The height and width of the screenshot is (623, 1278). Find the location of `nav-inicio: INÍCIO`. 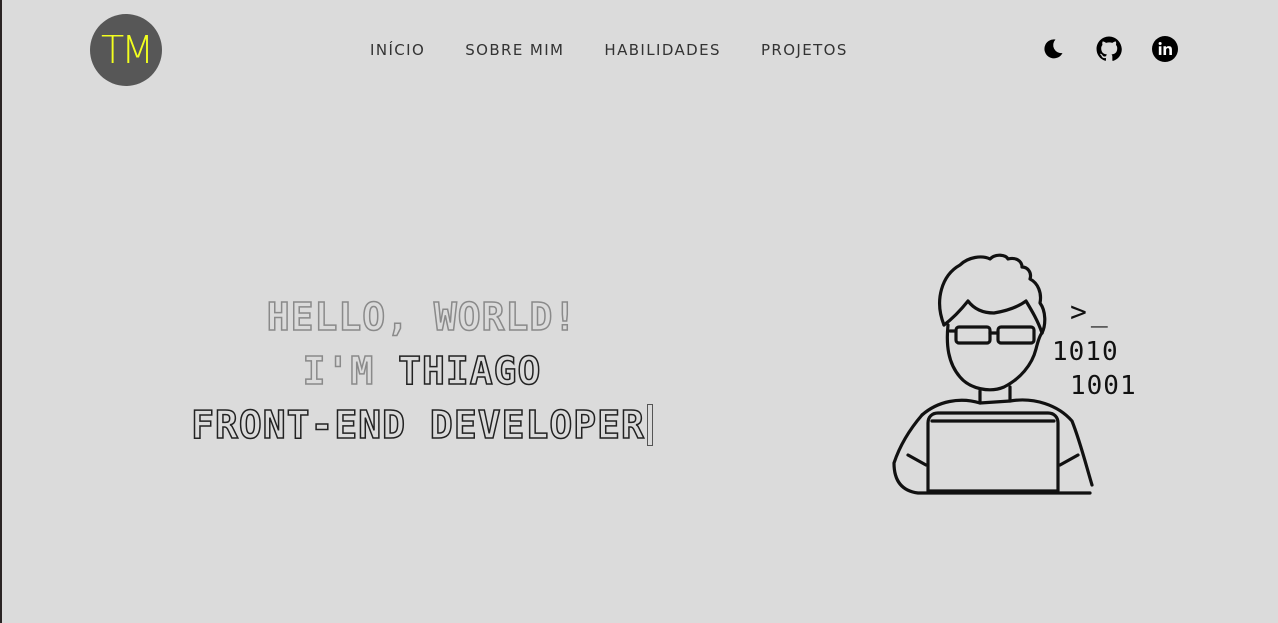

nav-inicio: INÍCIO is located at coordinates (397, 50).